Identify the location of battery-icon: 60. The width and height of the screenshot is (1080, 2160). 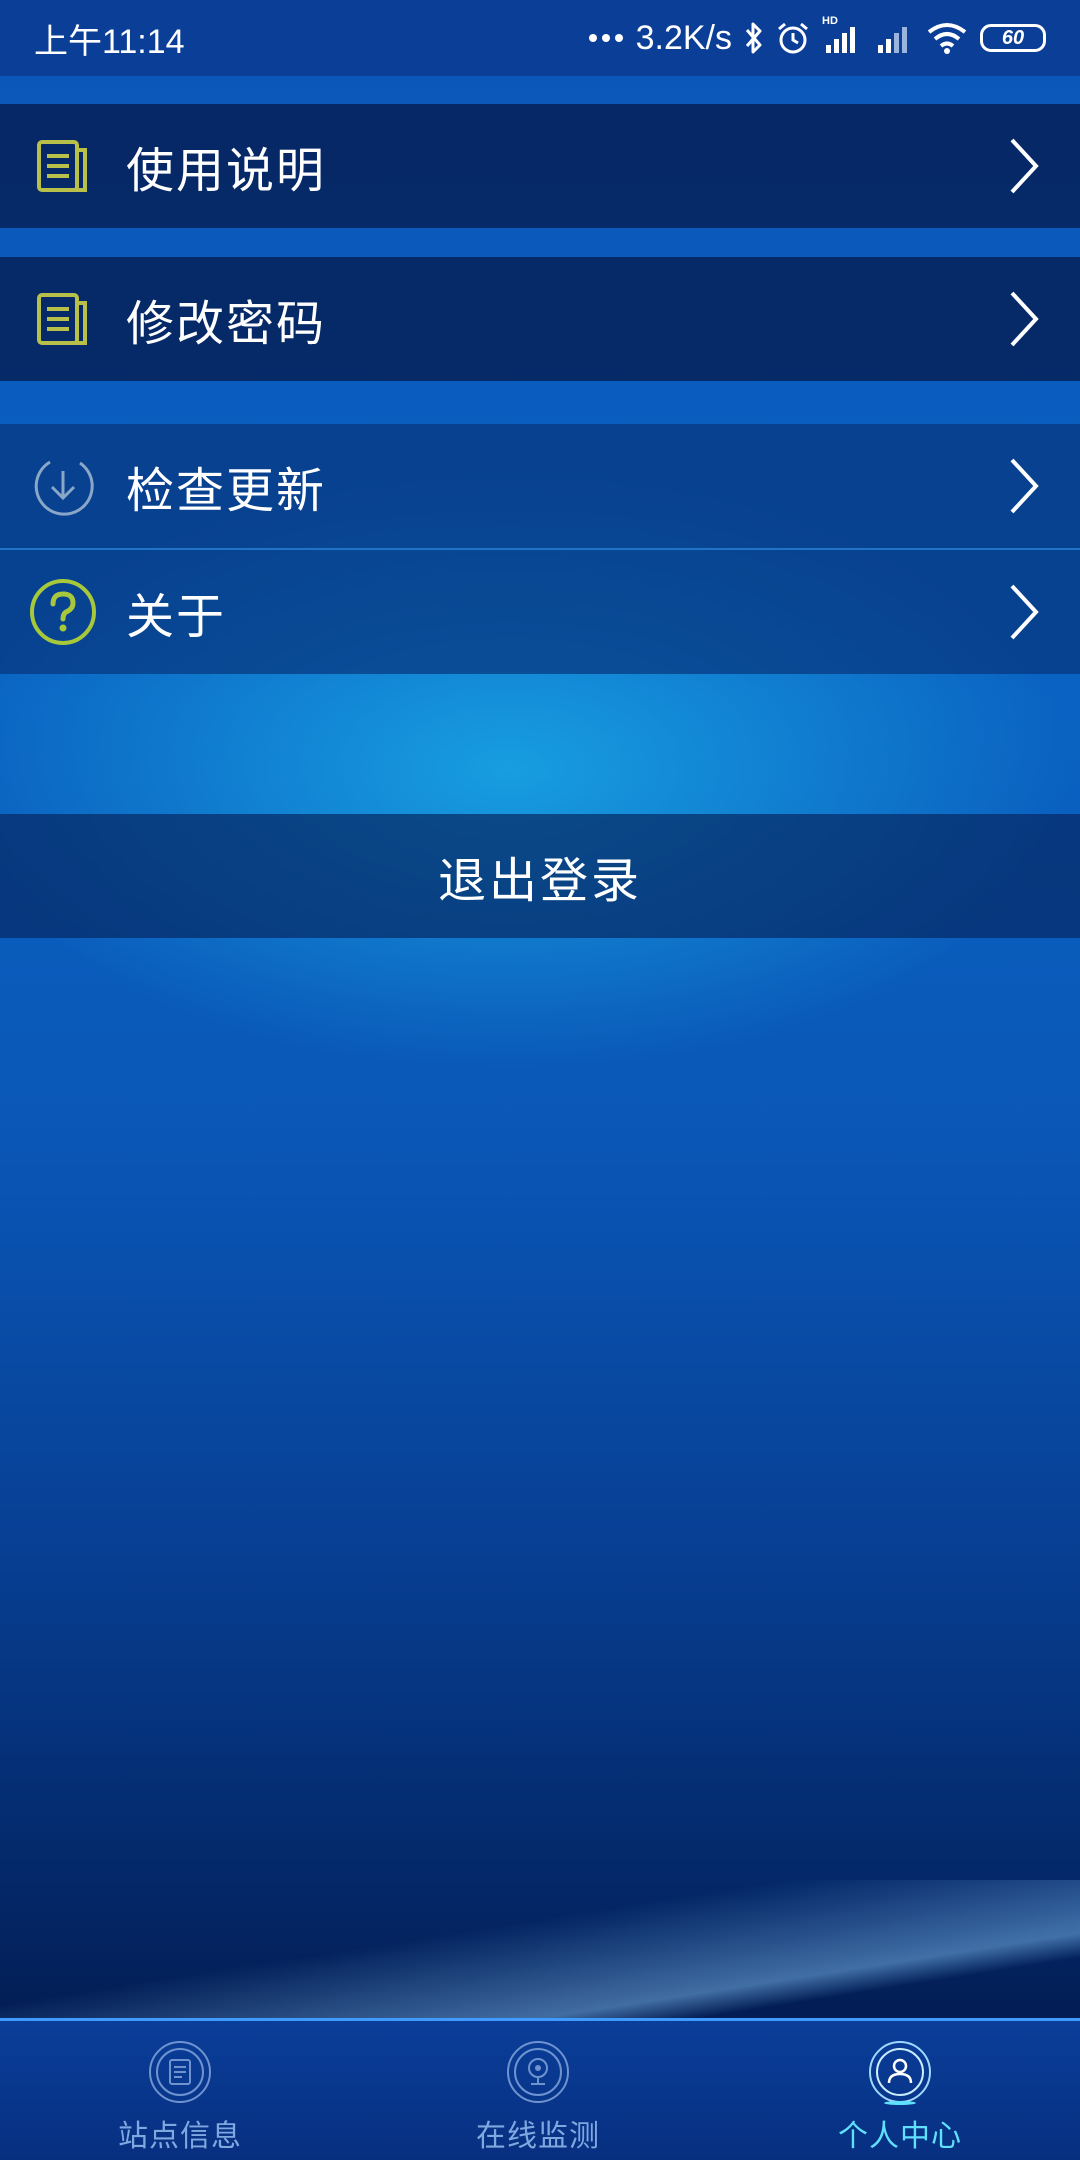
(1013, 38).